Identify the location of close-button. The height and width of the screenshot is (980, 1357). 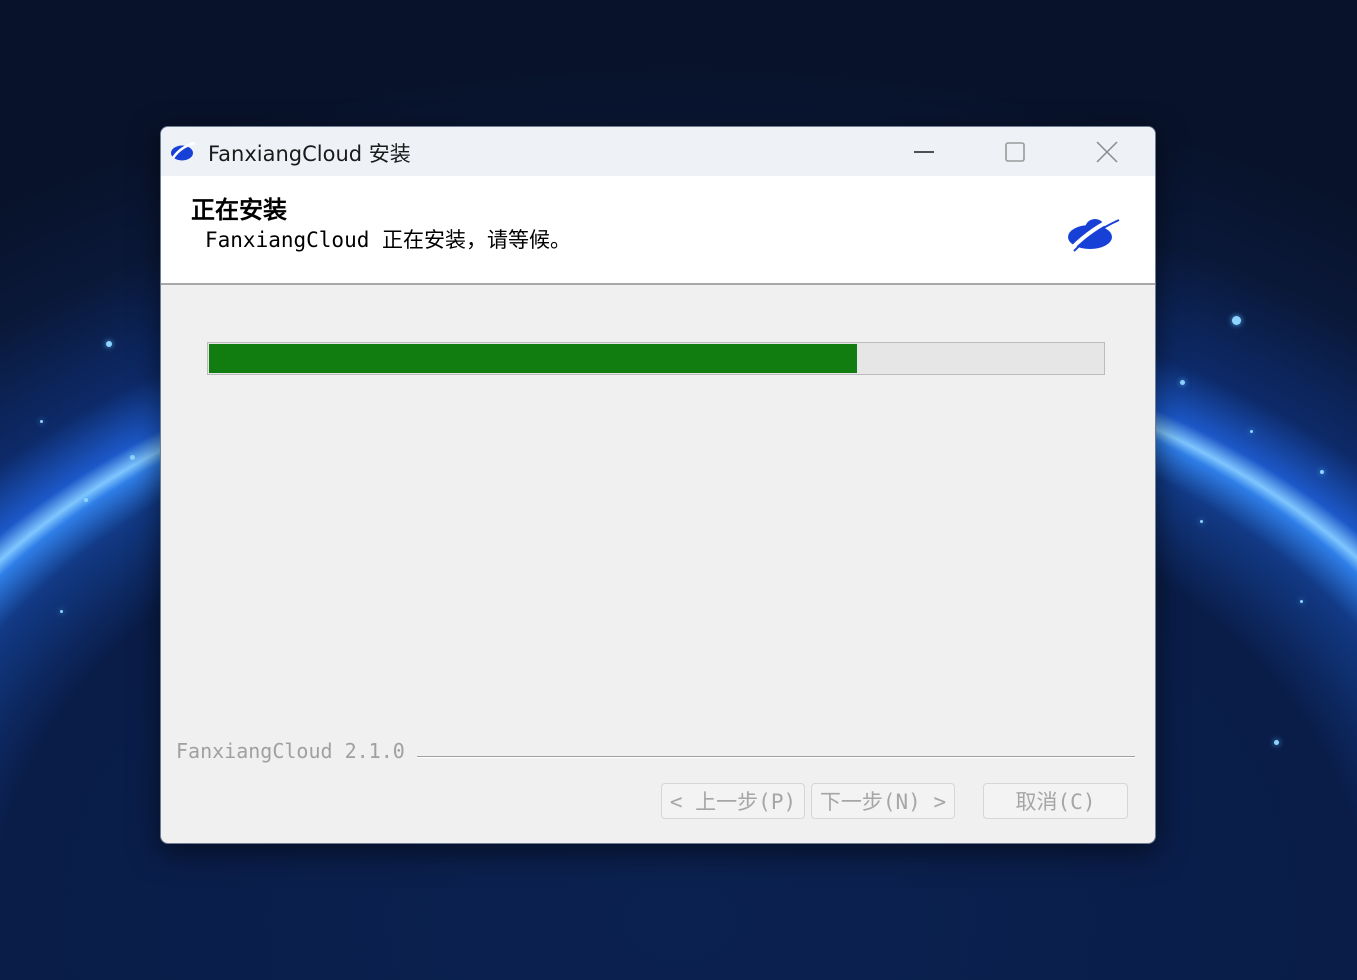
(1107, 151).